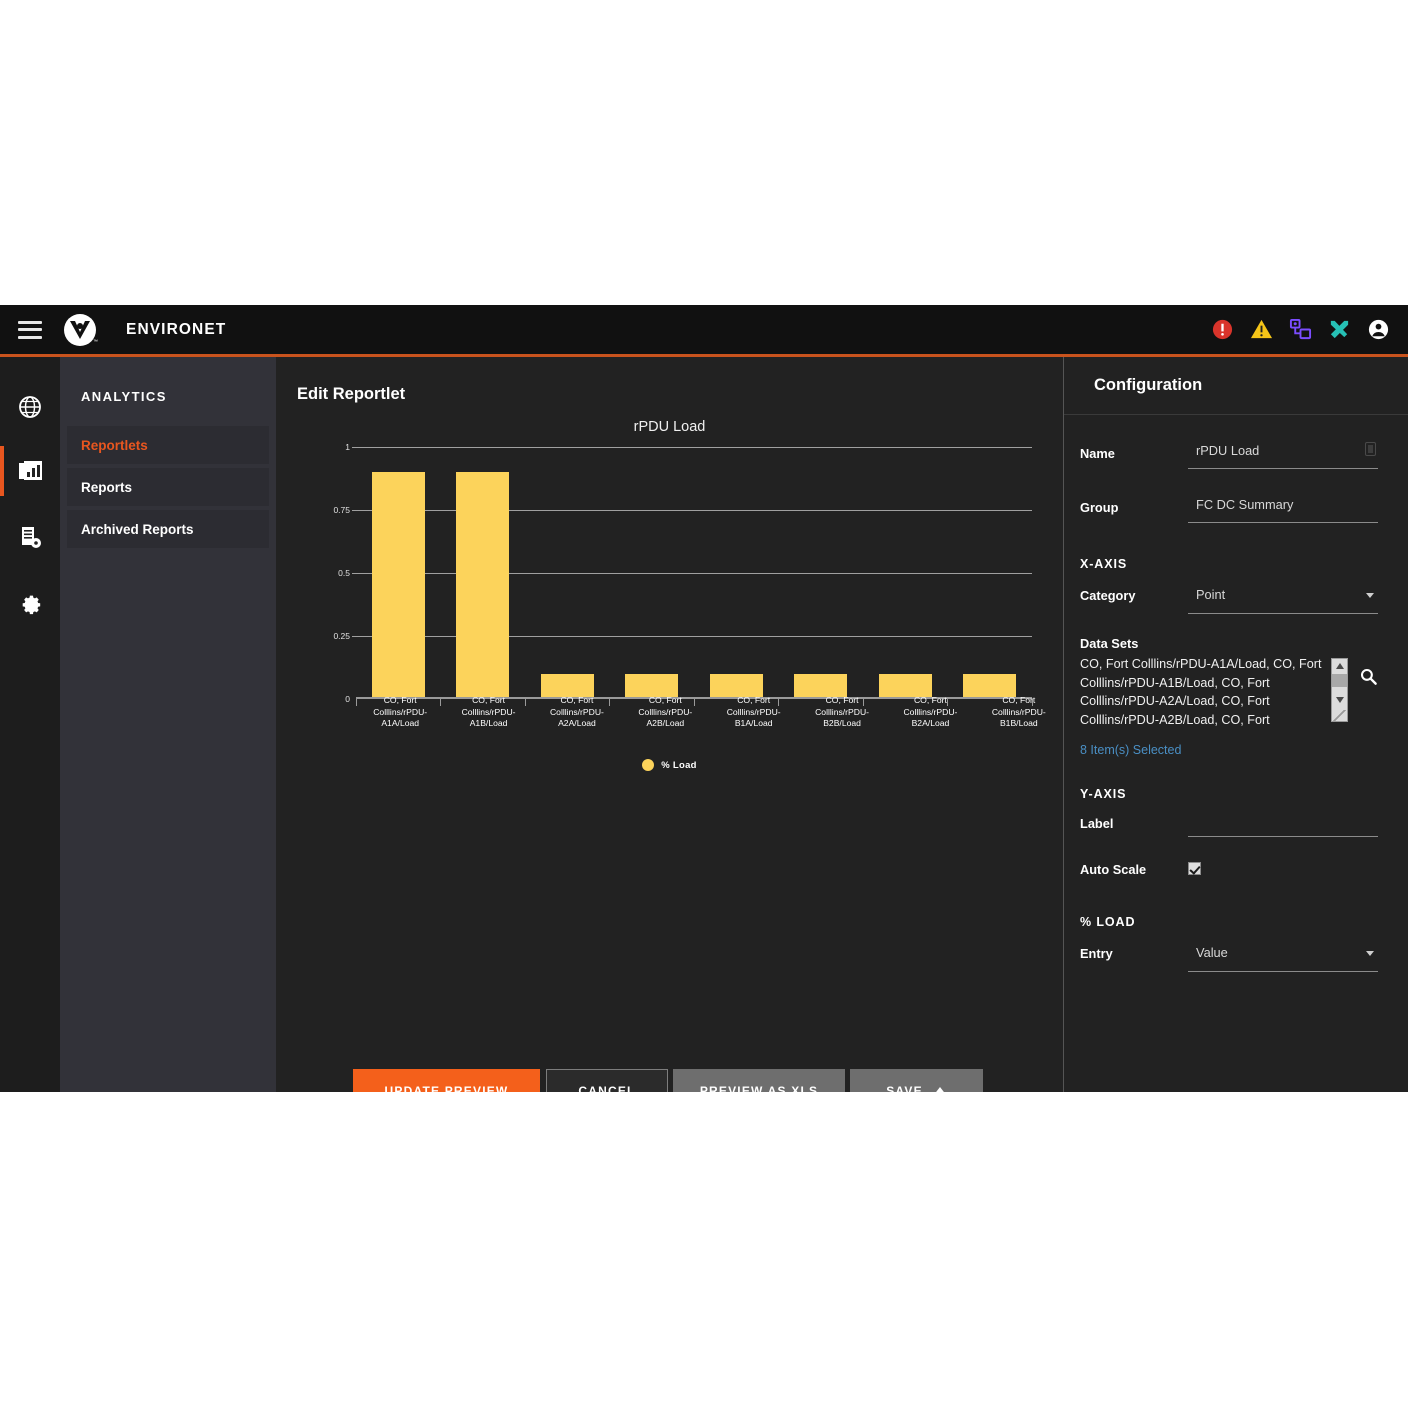 This screenshot has width=1408, height=1408. I want to click on configuration-title: Configuration, so click(1236, 386).